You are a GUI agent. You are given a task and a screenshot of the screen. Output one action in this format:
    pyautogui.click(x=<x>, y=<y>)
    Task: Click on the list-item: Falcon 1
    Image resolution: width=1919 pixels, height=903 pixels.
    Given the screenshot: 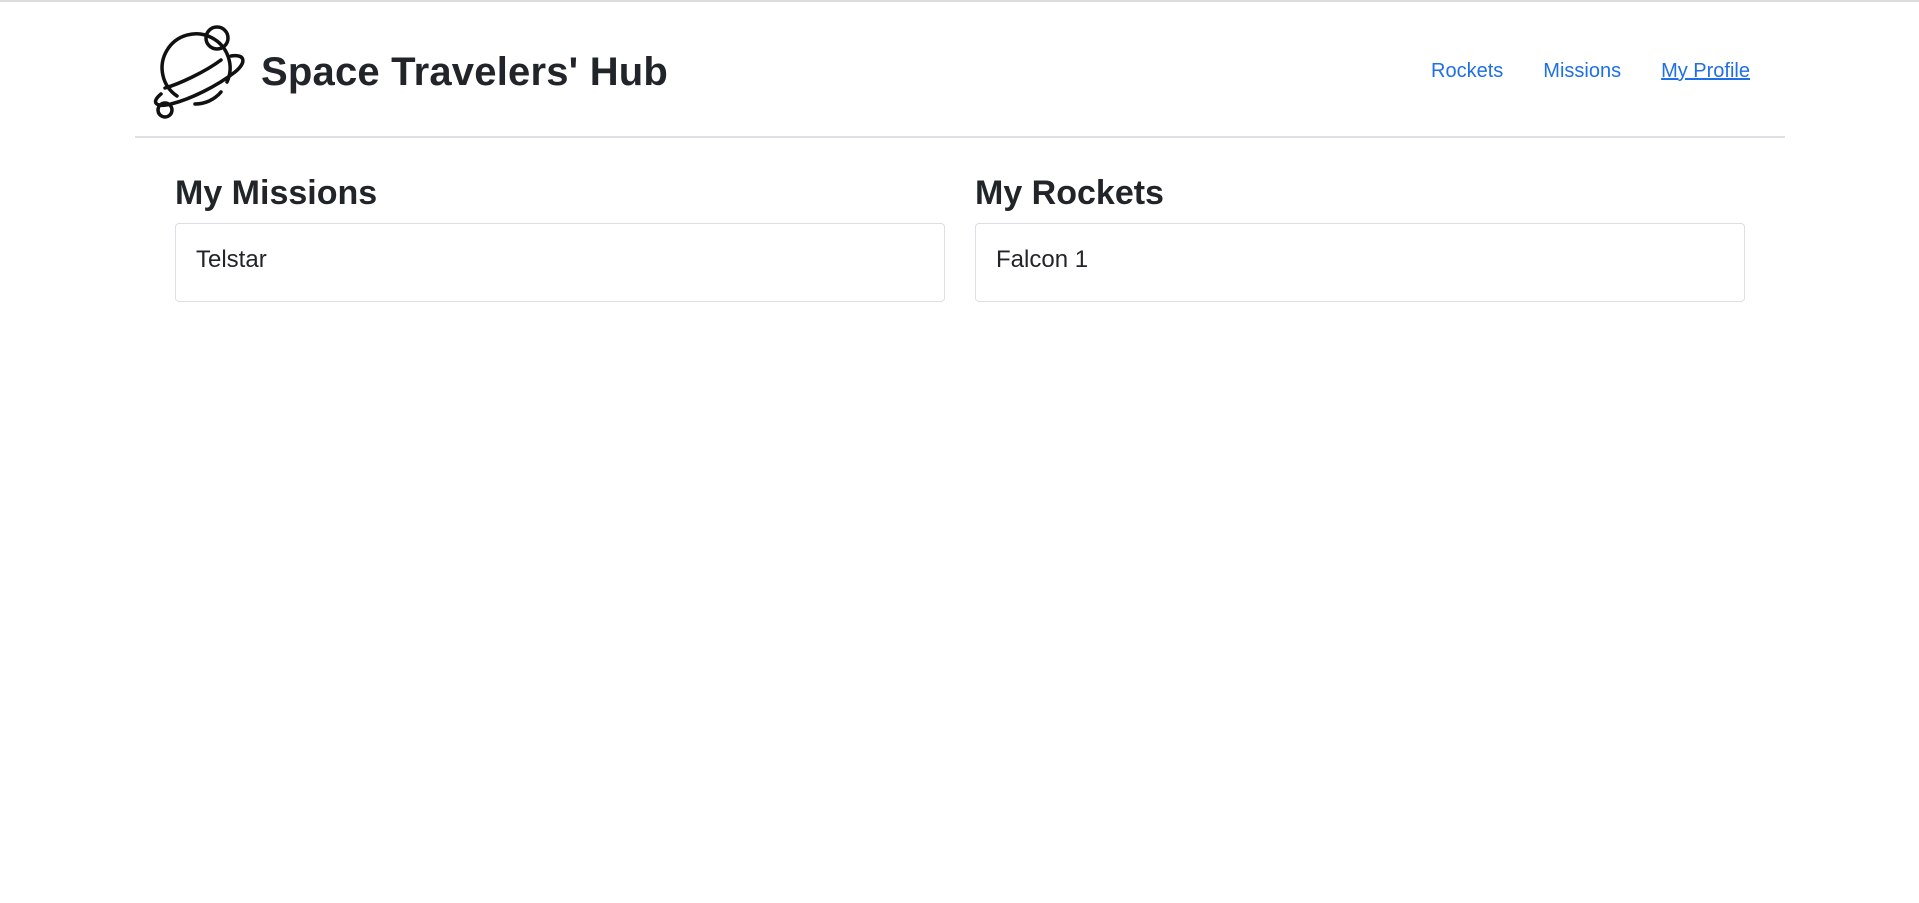 What is the action you would take?
    pyautogui.click(x=1042, y=259)
    